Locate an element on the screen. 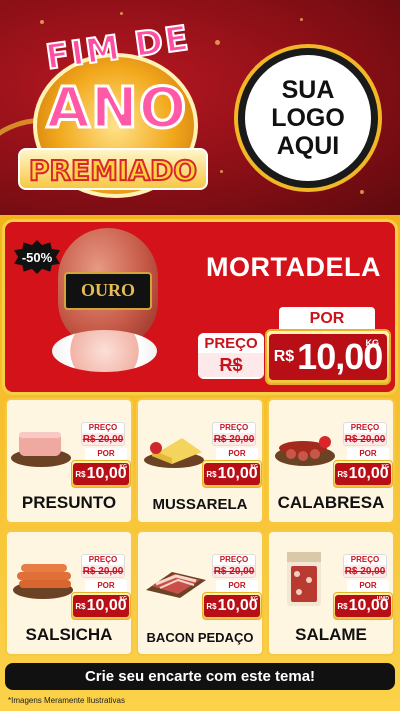  featured-currency: R$ is located at coordinates (284, 356).